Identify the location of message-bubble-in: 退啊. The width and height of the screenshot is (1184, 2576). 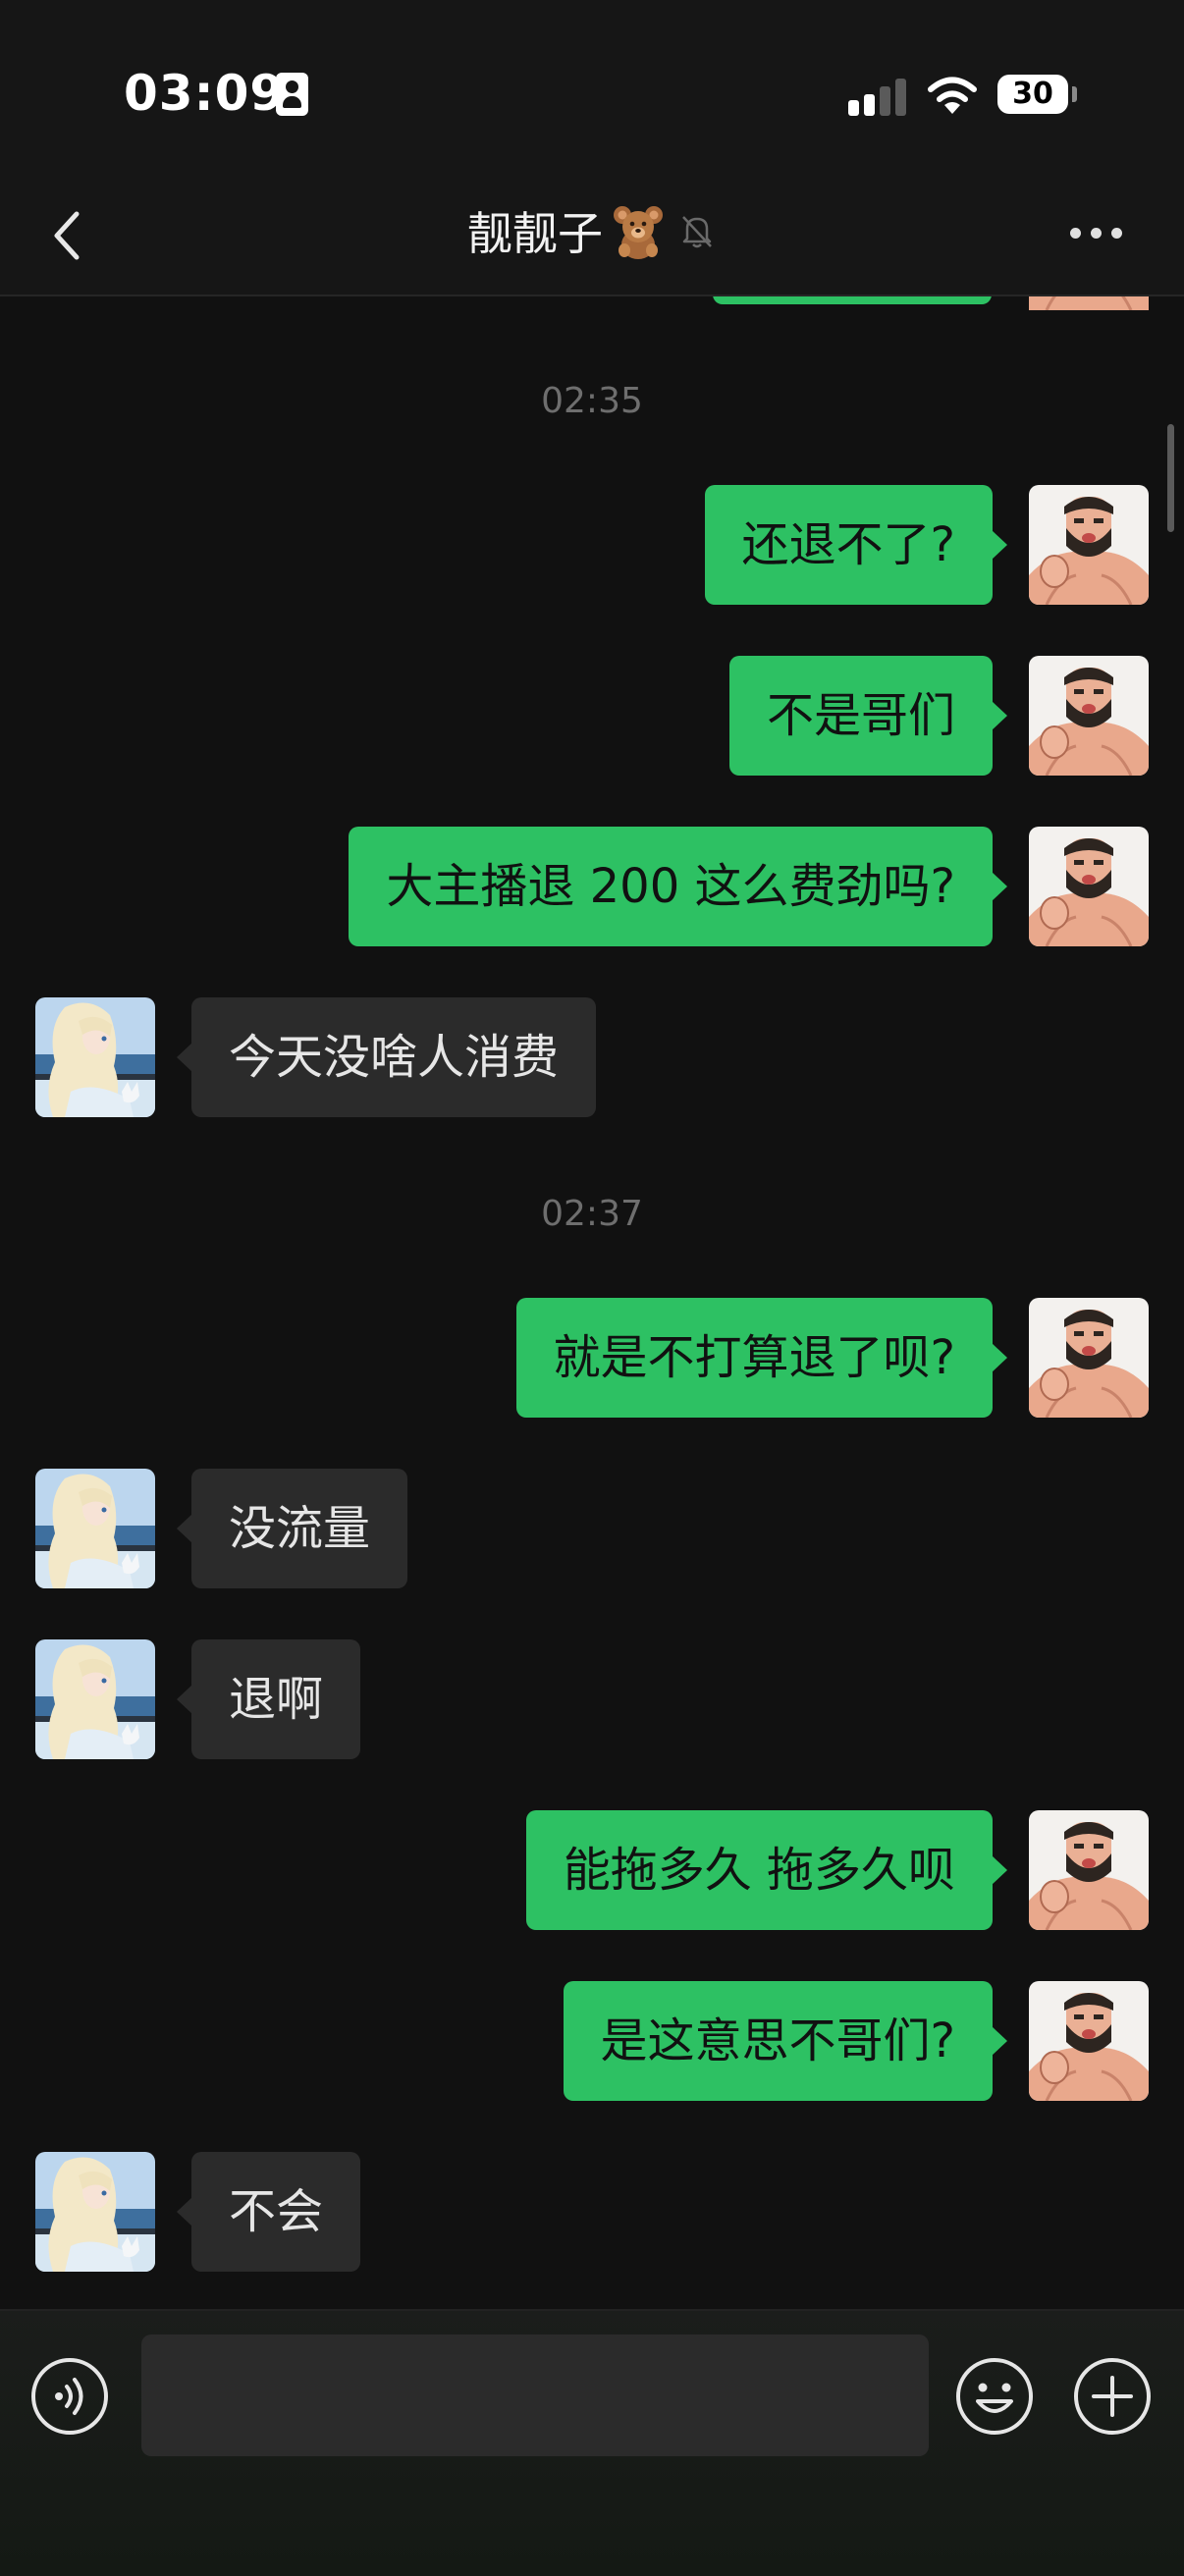
(268, 1699).